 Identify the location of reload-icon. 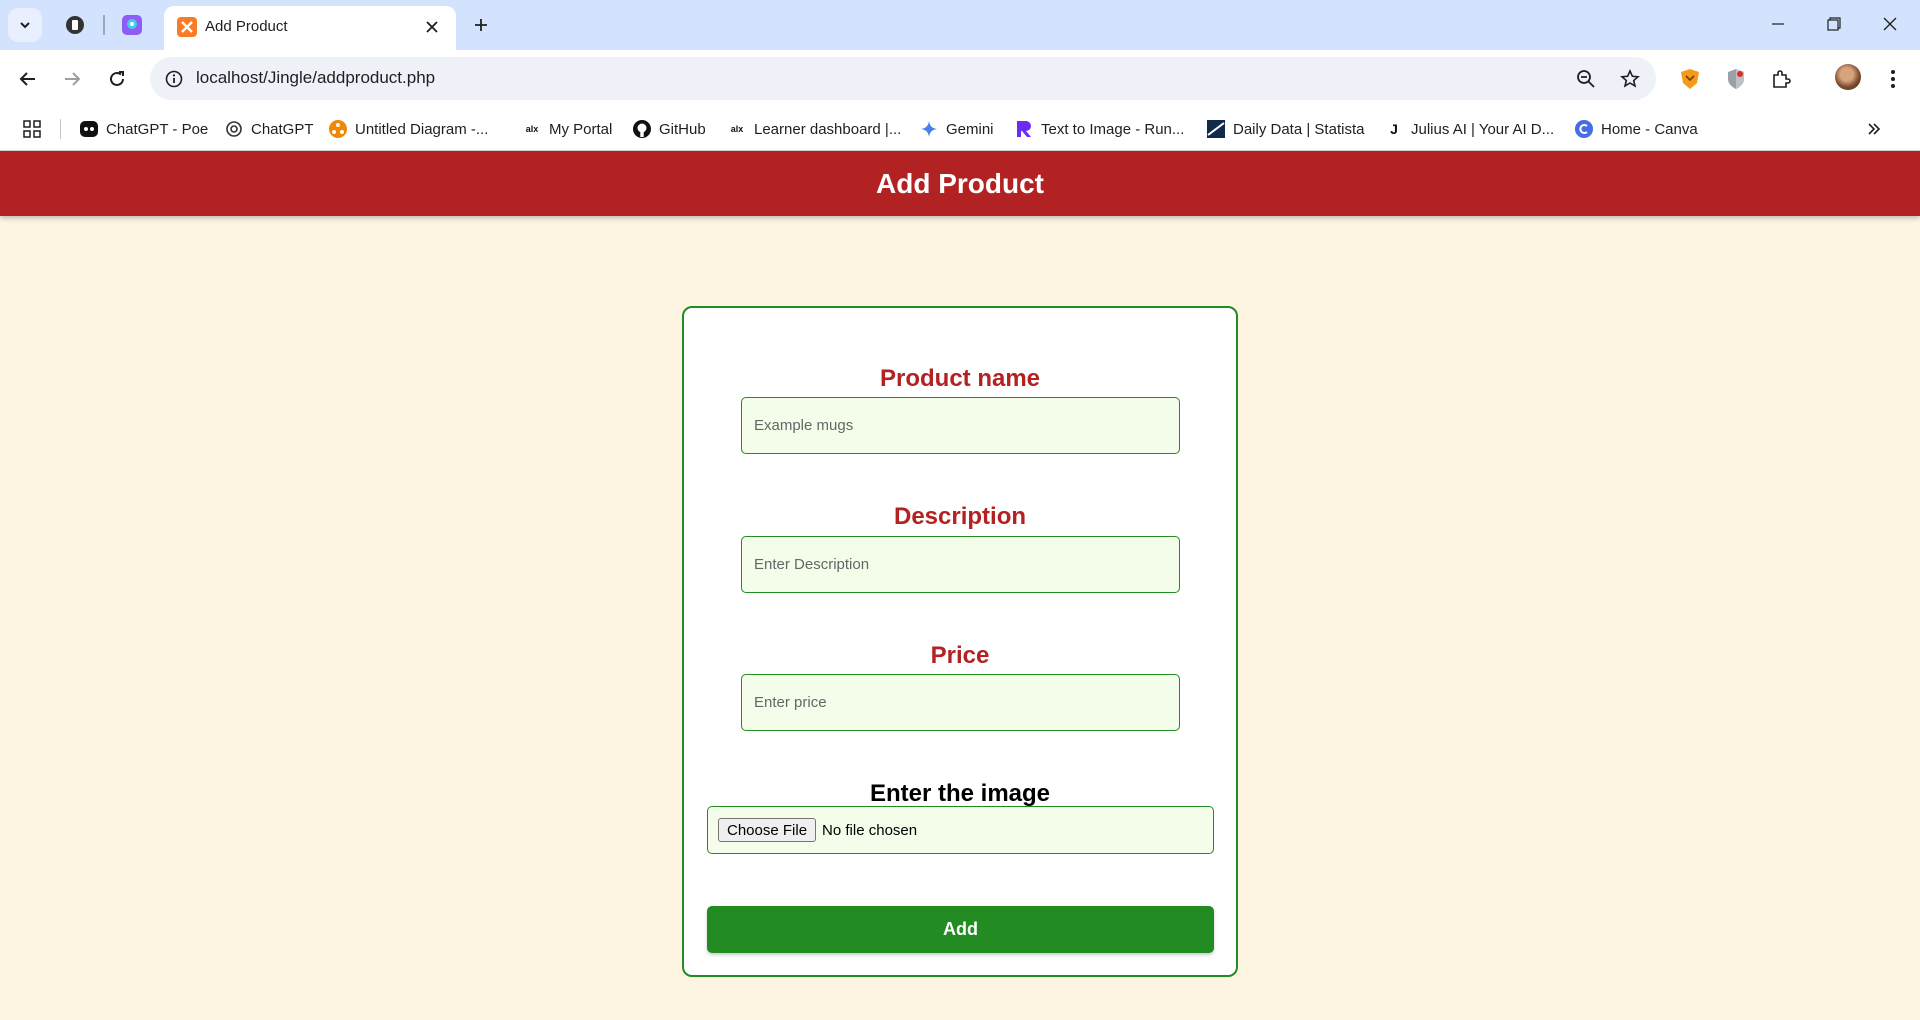
(117, 78).